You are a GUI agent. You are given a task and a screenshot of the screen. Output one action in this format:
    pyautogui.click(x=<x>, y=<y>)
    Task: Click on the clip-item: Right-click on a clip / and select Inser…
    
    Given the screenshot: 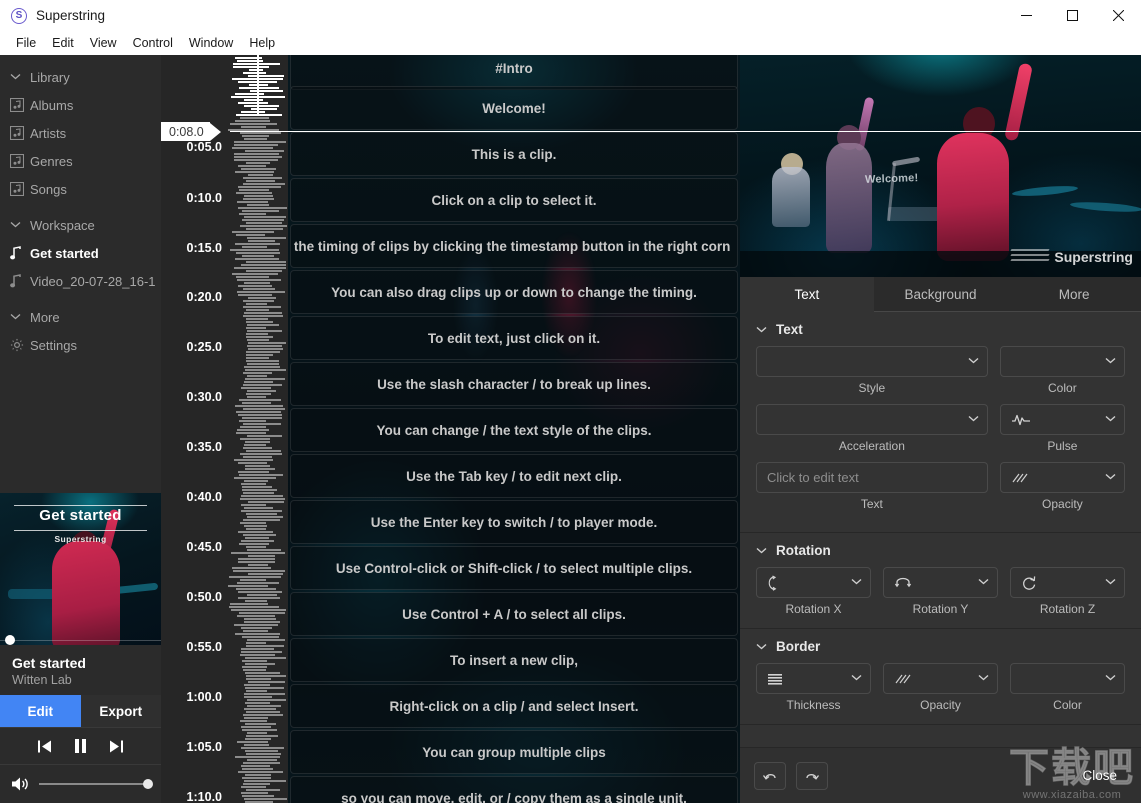 What is the action you would take?
    pyautogui.click(x=514, y=706)
    